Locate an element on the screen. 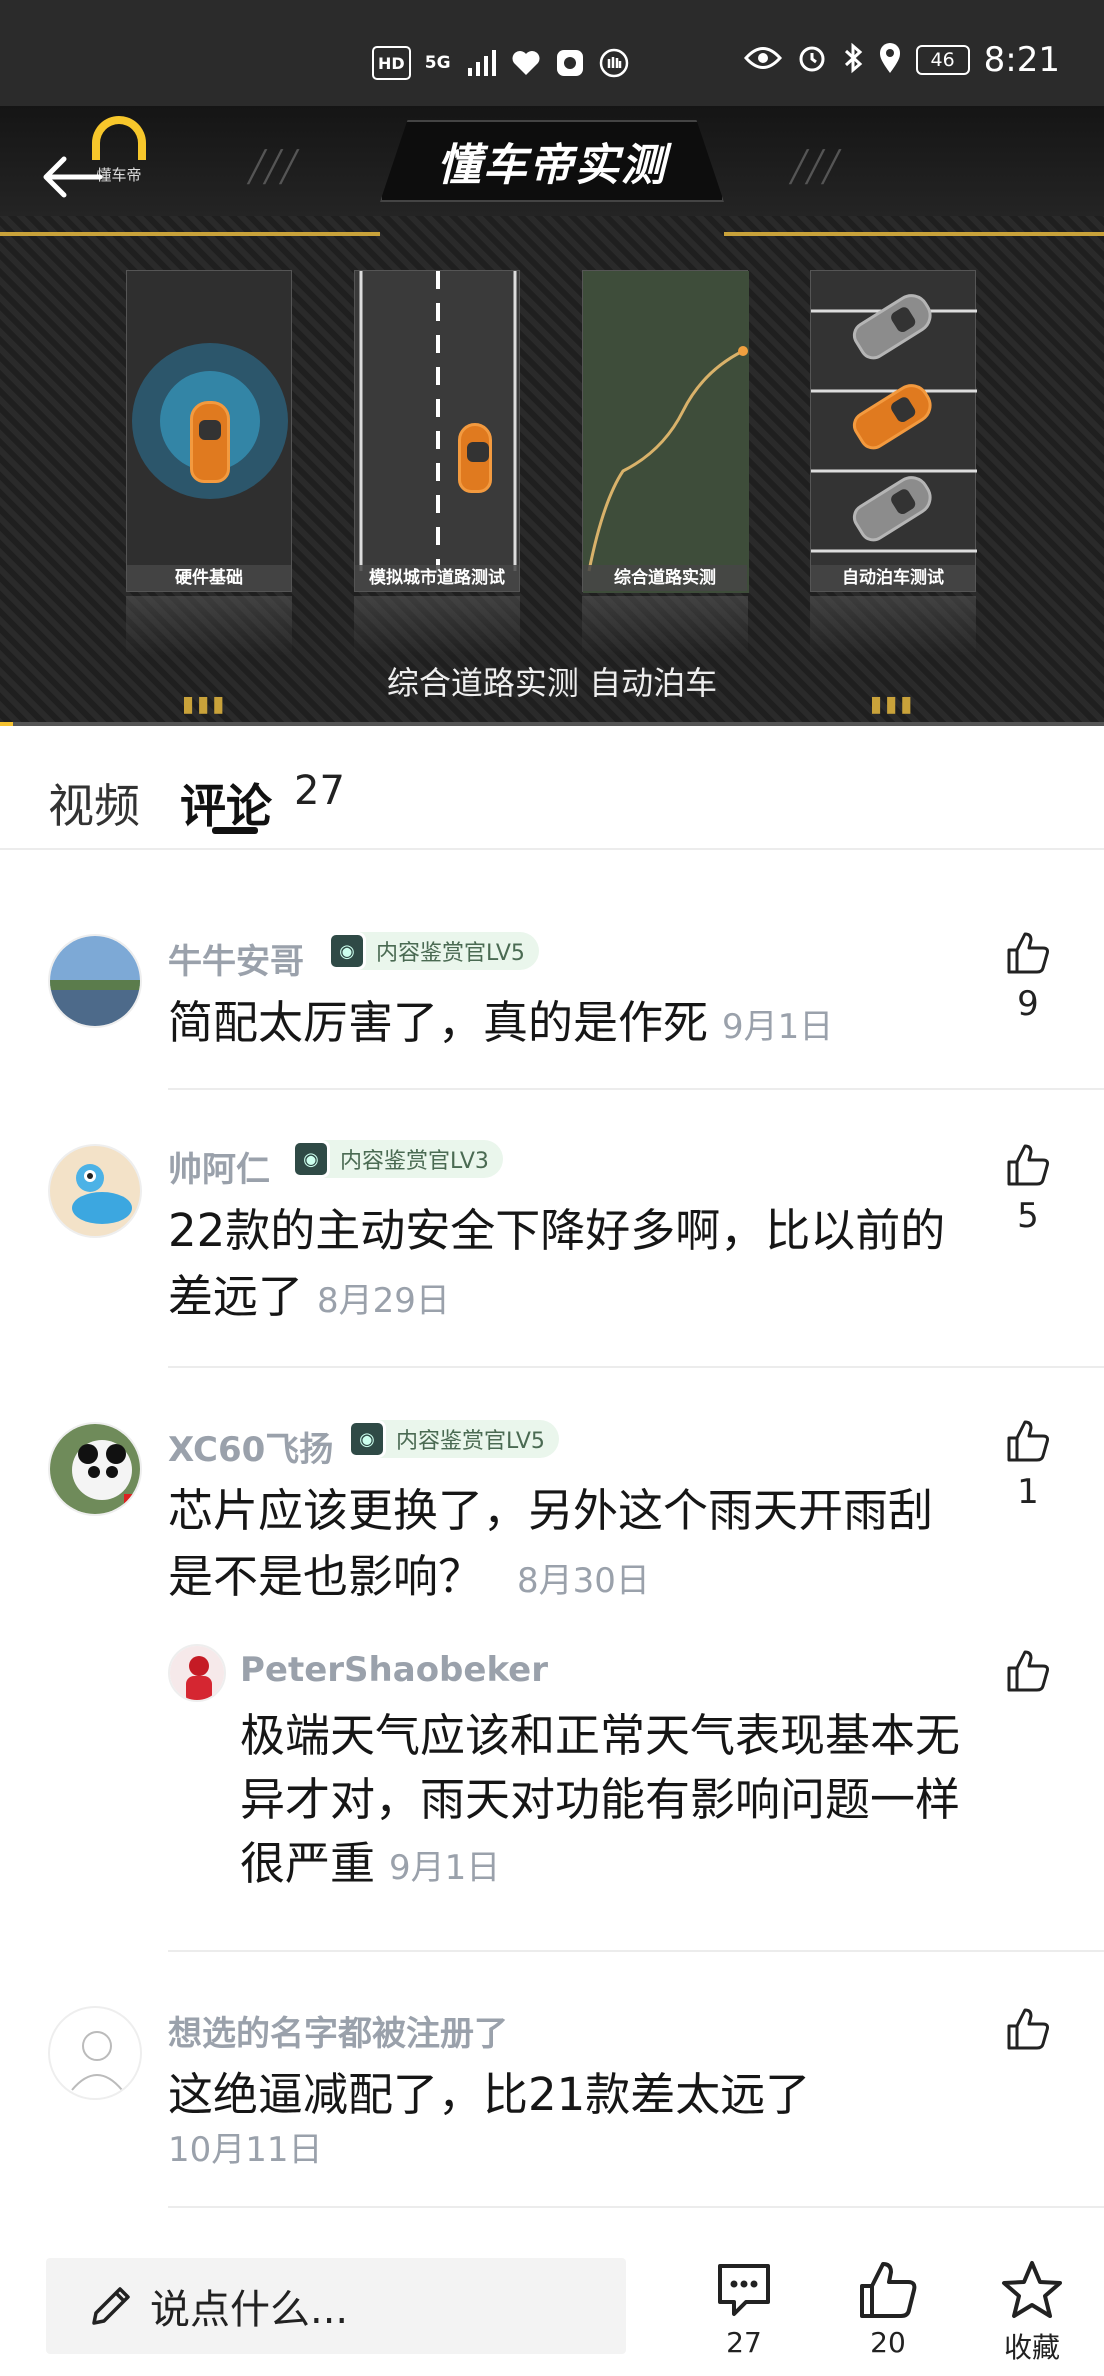 The width and height of the screenshot is (1104, 2376). map-route-graphic is located at coordinates (666, 432).